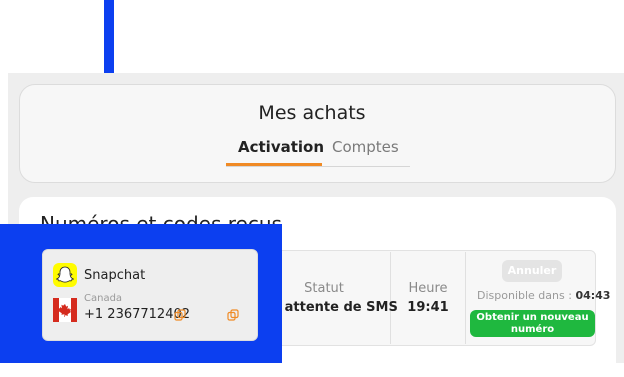  Describe the element at coordinates (274, 164) in the screenshot. I see `active-tab-indicator` at that location.